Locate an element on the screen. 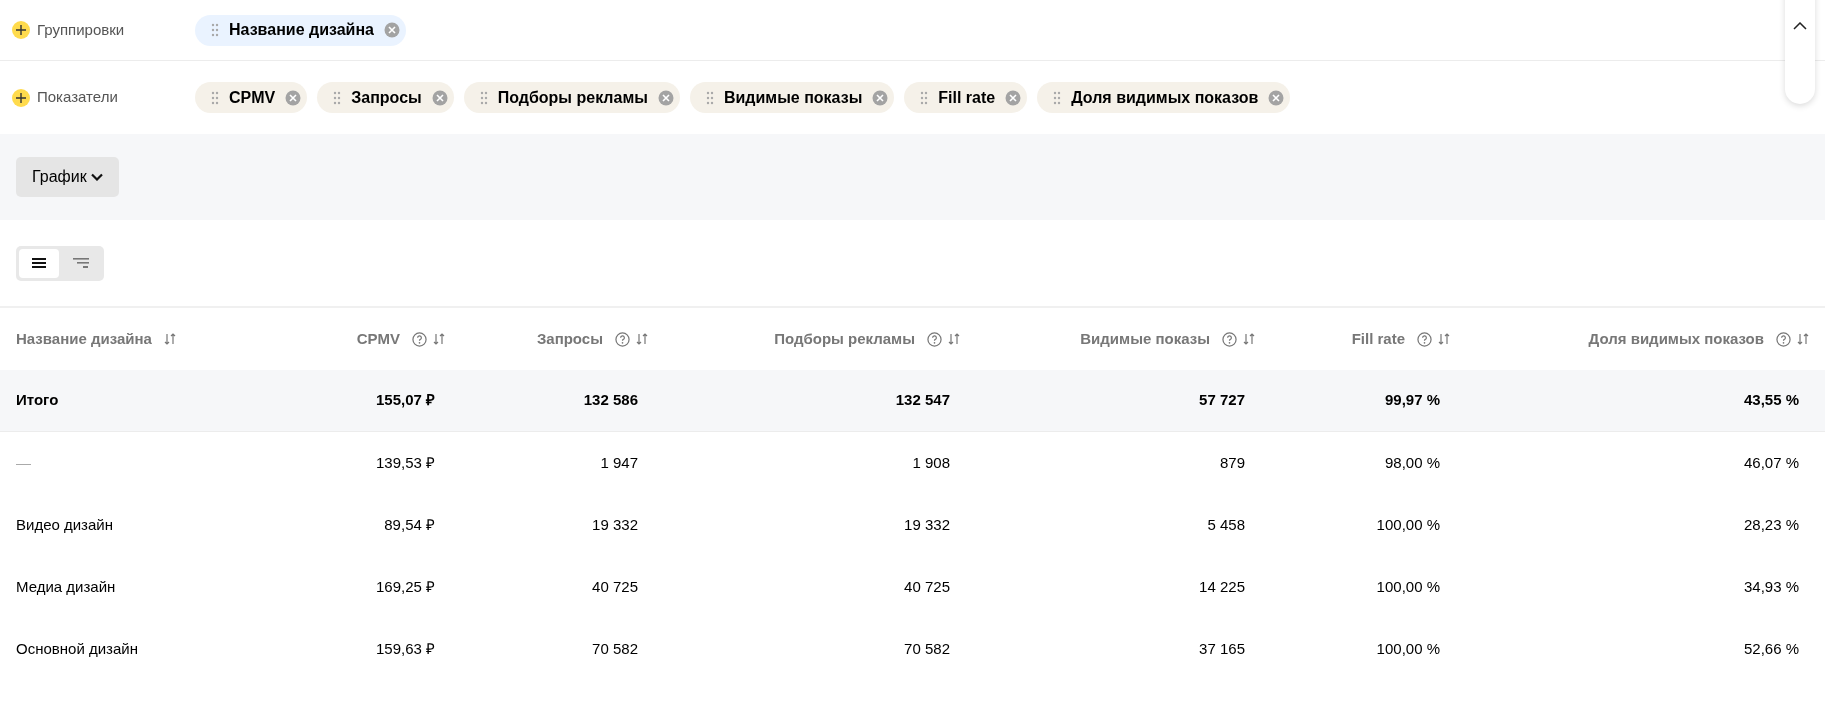 This screenshot has width=1825, height=703. table-cell-text: Видео дизайн is located at coordinates (64, 524).